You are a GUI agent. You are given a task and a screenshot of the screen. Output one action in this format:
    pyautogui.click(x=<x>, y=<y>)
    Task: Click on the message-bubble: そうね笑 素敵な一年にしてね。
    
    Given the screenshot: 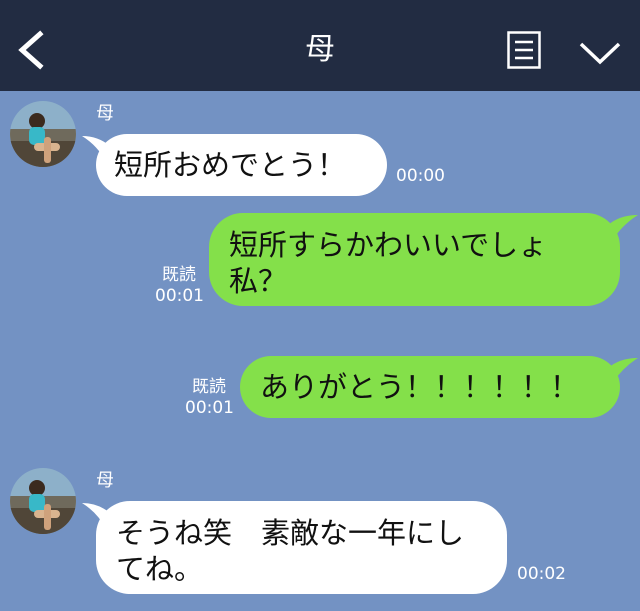 What is the action you would take?
    pyautogui.click(x=301, y=547)
    